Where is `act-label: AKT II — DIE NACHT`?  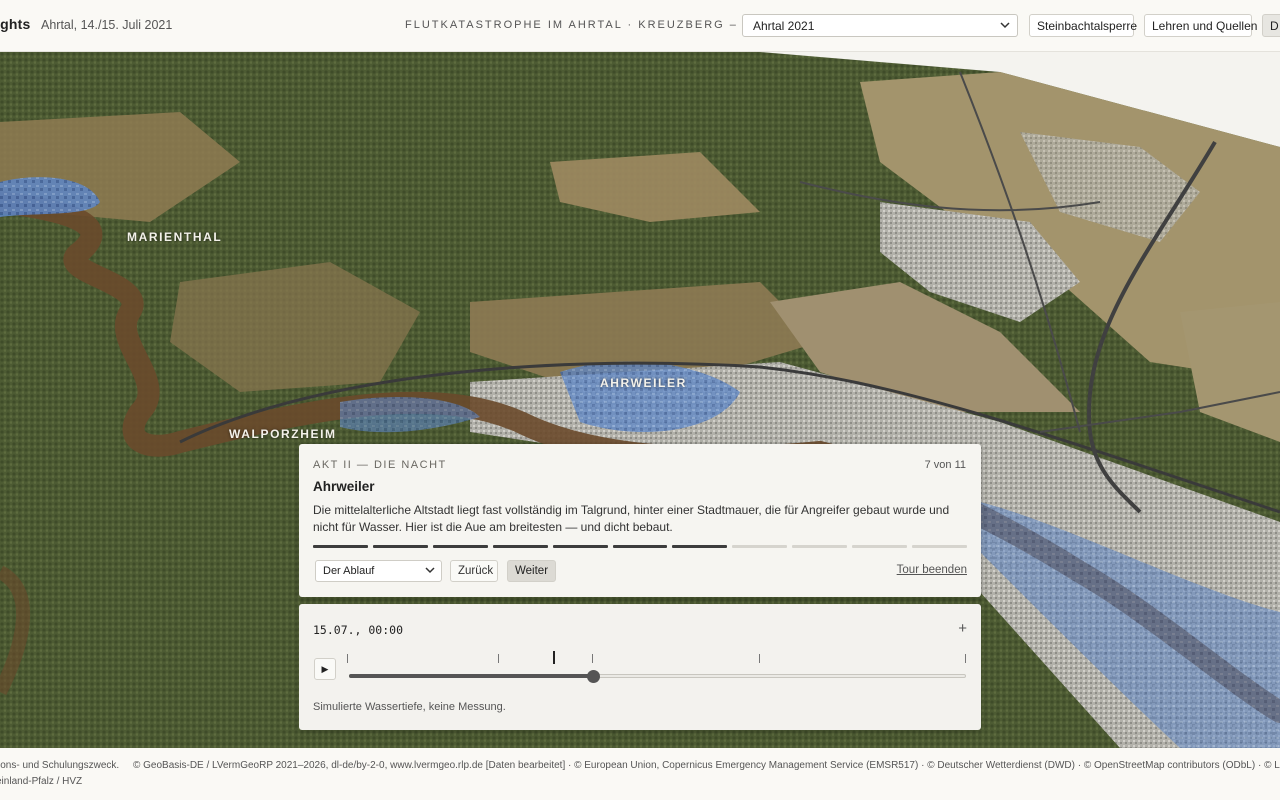 act-label: AKT II — DIE NACHT is located at coordinates (380, 465).